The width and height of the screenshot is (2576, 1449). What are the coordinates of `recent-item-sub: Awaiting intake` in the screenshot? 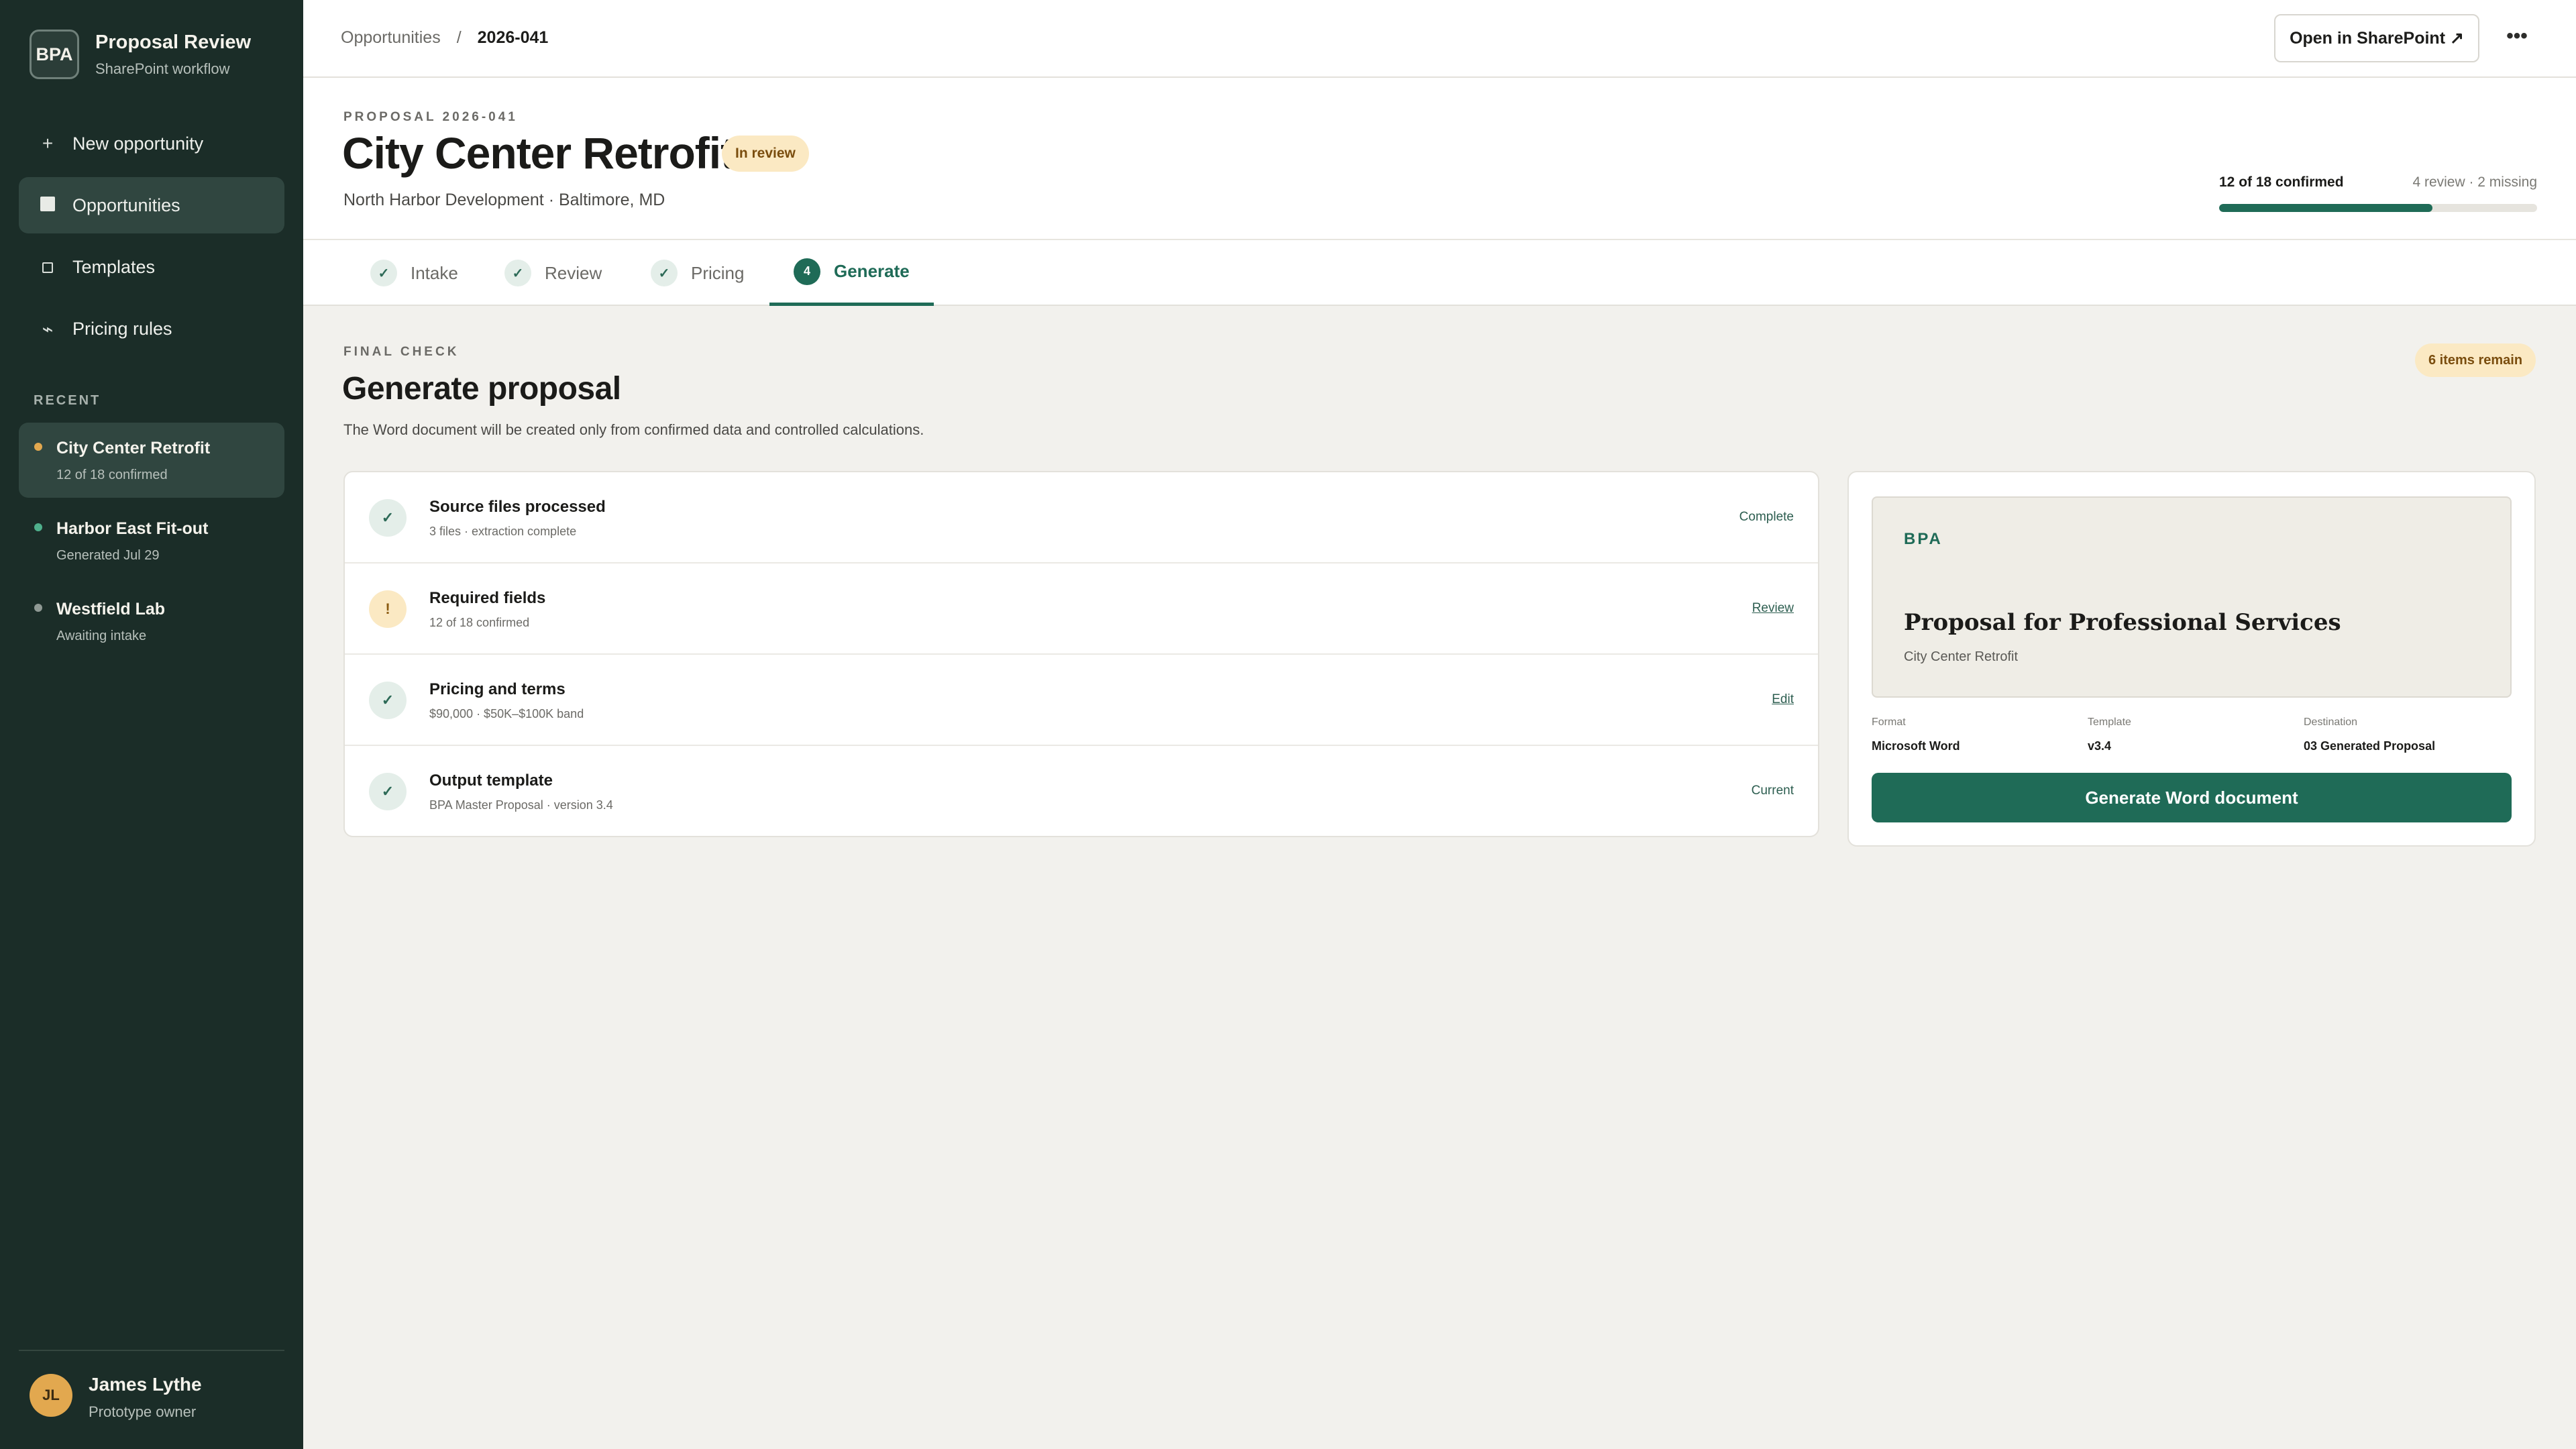 It's located at (101, 636).